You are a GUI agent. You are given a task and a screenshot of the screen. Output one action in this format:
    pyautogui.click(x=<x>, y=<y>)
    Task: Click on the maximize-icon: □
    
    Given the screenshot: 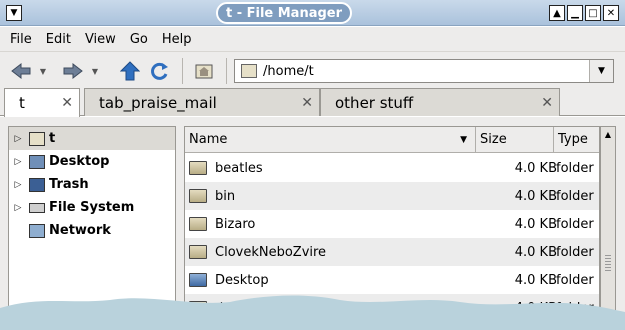 What is the action you would take?
    pyautogui.click(x=593, y=13)
    